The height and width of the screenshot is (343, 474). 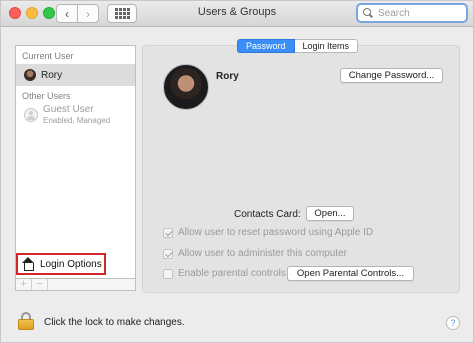 I want to click on search-field, so click(x=412, y=13).